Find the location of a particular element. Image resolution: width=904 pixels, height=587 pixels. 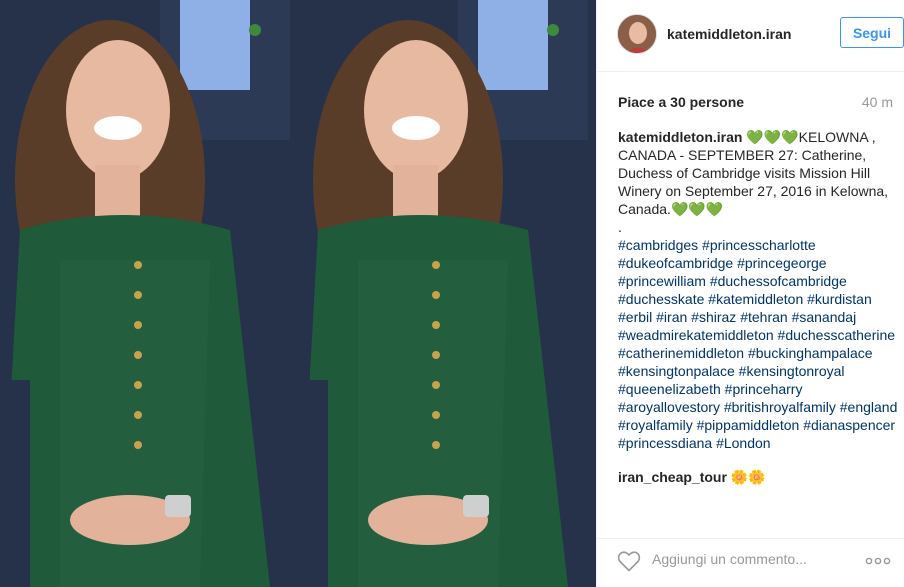

post-username: katemiddleton.iran is located at coordinates (729, 34).